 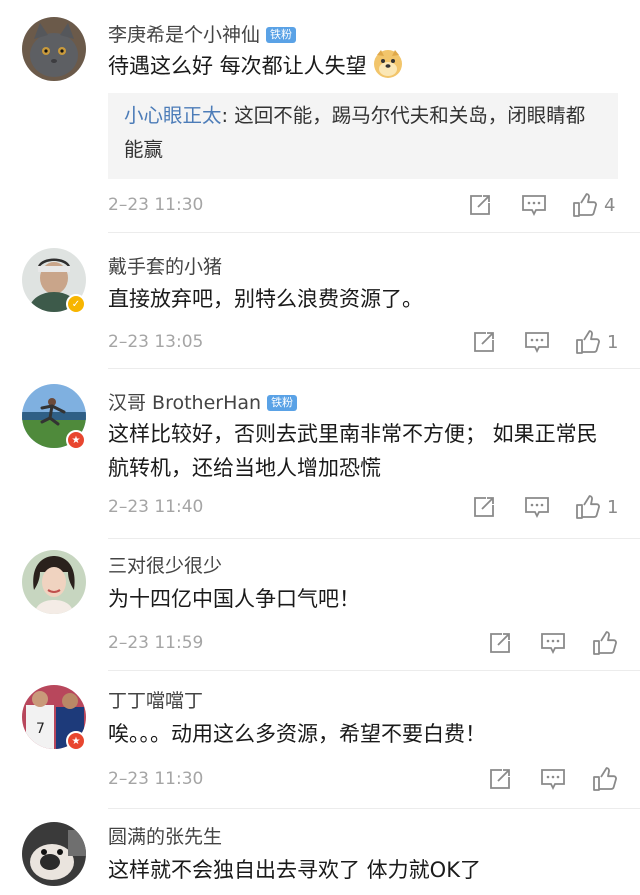 What do you see at coordinates (610, 205) in the screenshot?
I see `like-count: 4` at bounding box center [610, 205].